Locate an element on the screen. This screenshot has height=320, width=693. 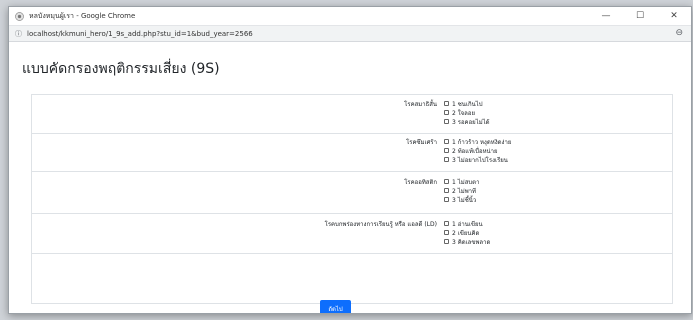
title-bar: หลบังหมุนผู้เรา - Google Chrome — ☐ ✕ is located at coordinates (350, 16).